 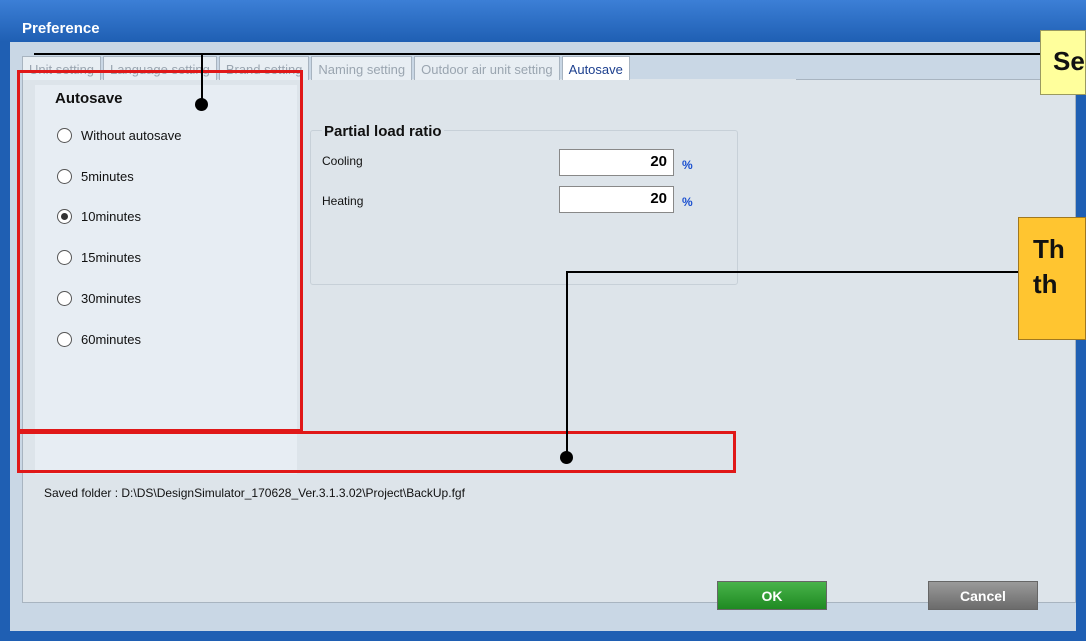 What do you see at coordinates (362, 68) in the screenshot?
I see `tab-naming-setting: Naming setting` at bounding box center [362, 68].